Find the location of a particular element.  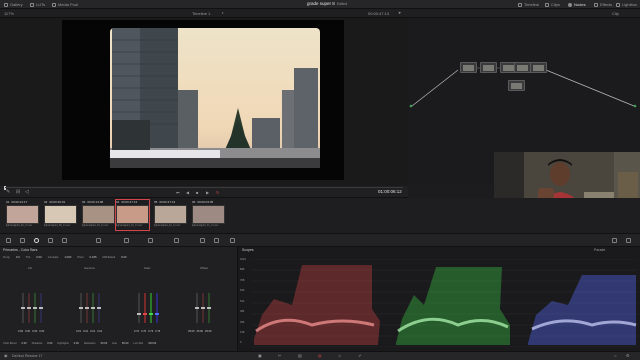

sizing-icon is located at coordinates (232, 240).